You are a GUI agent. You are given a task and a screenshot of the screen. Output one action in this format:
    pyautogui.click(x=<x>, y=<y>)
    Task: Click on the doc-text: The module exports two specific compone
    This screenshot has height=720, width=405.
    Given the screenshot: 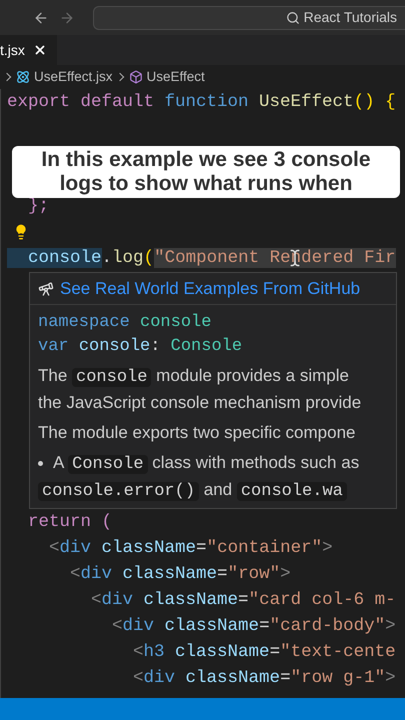 What is the action you would take?
    pyautogui.click(x=197, y=432)
    